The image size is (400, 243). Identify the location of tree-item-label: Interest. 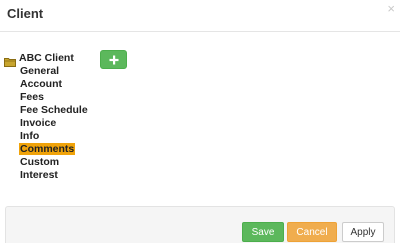
(39, 175).